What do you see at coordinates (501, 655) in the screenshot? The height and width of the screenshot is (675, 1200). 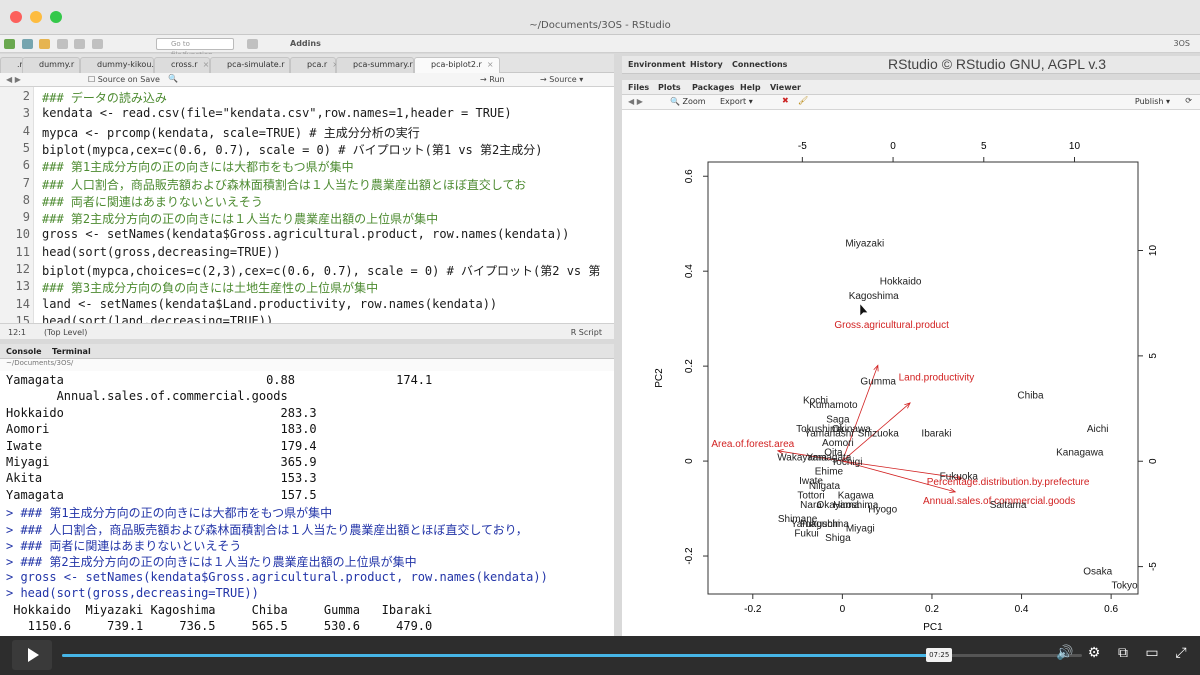 I see `video-progress-fill` at bounding box center [501, 655].